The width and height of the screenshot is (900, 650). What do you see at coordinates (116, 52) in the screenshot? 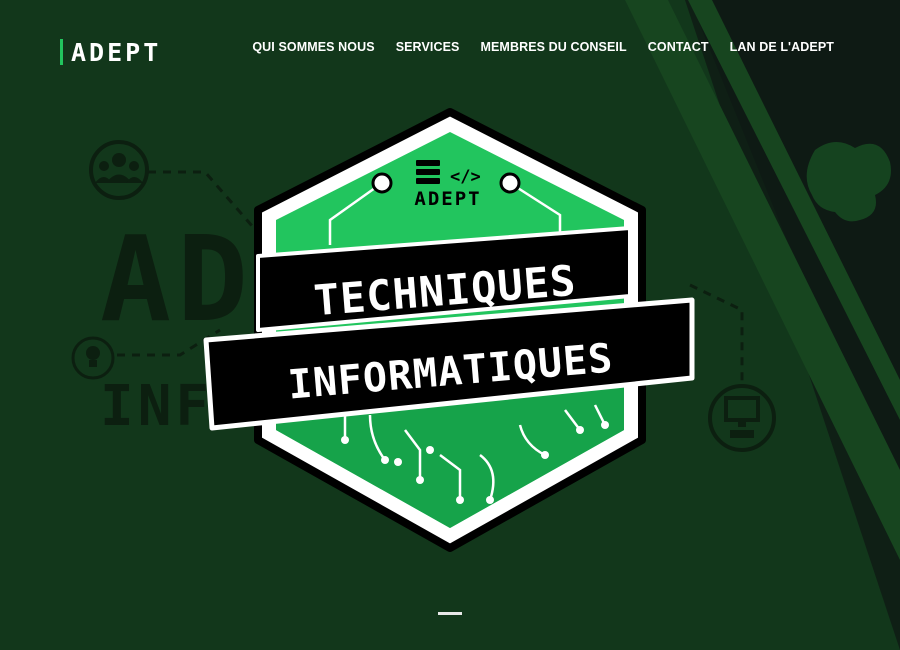
I see `logo-text: ADEPT` at bounding box center [116, 52].